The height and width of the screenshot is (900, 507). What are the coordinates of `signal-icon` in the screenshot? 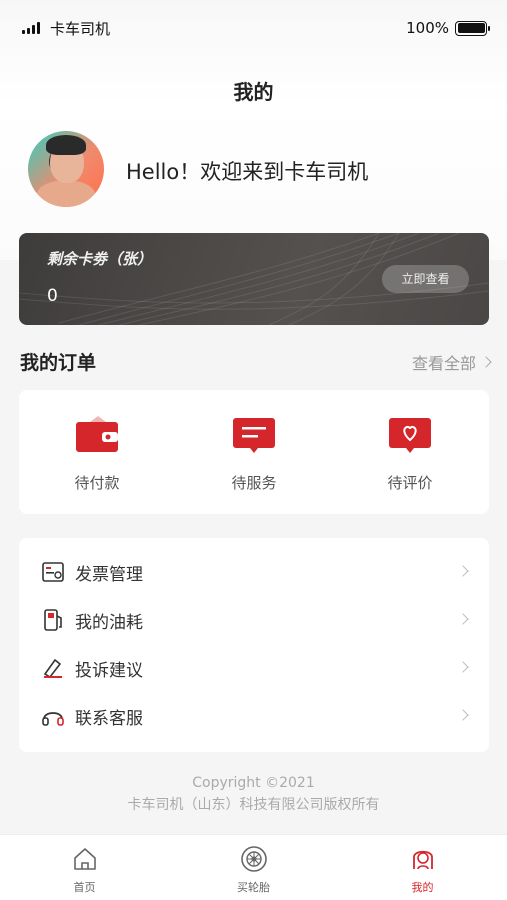 It's located at (31, 28).